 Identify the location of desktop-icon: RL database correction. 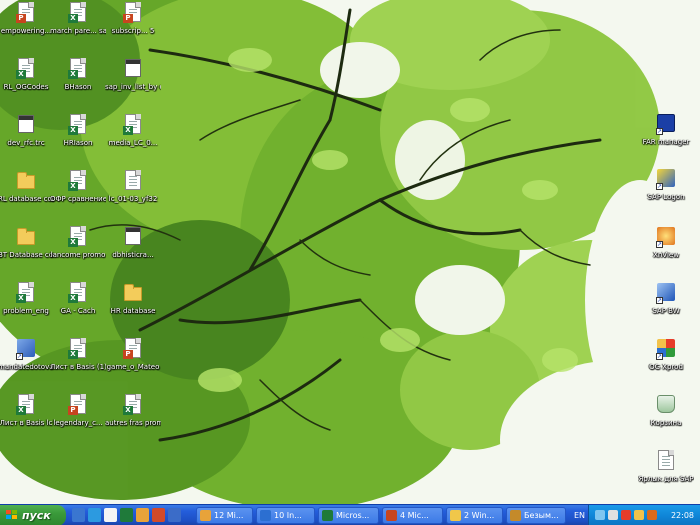
(27, 187).